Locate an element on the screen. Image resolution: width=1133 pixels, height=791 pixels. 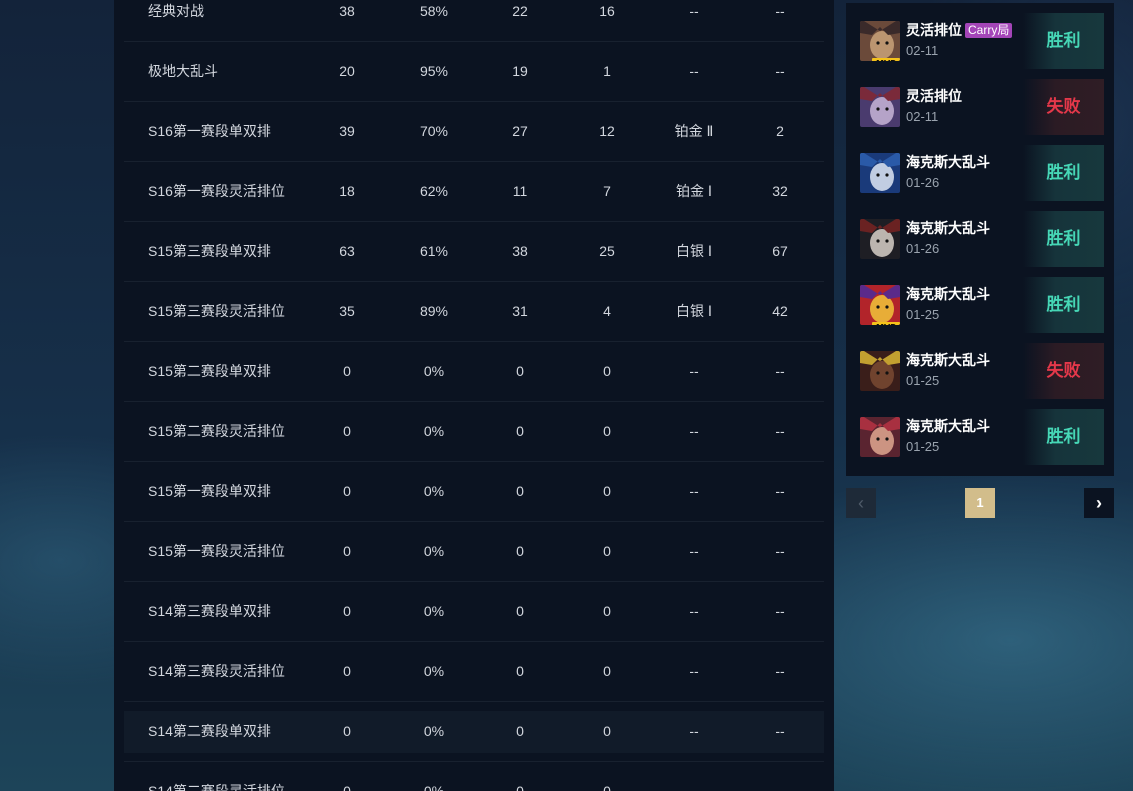
stat-points: 42 is located at coordinates (780, 311).